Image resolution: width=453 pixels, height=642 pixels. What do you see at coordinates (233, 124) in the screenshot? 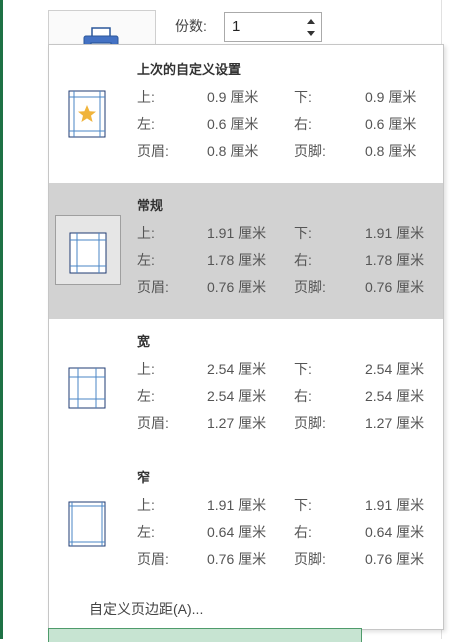
I see `value-left: 0.6 厘米` at bounding box center [233, 124].